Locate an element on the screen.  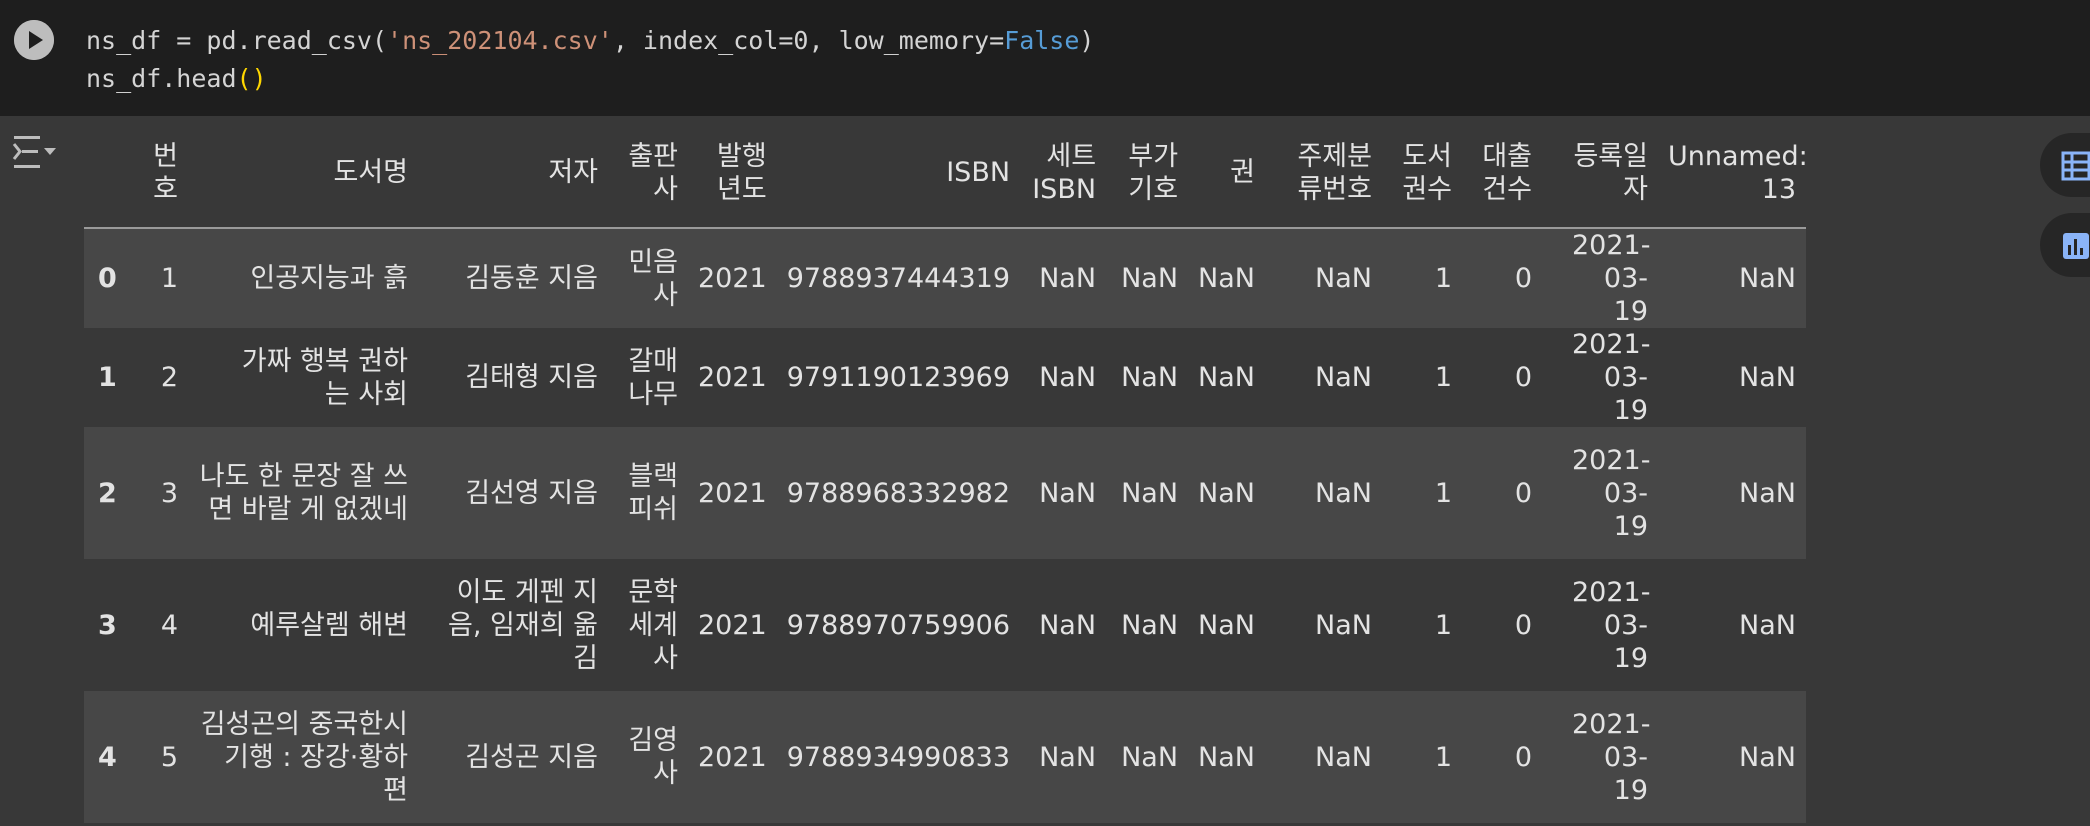
column-header: 권 is located at coordinates (1226, 173).